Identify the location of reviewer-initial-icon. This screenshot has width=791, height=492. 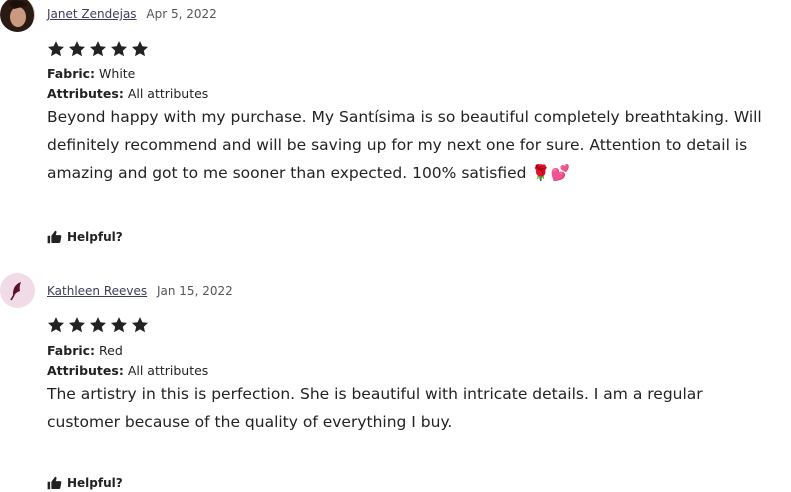
(17, 290).